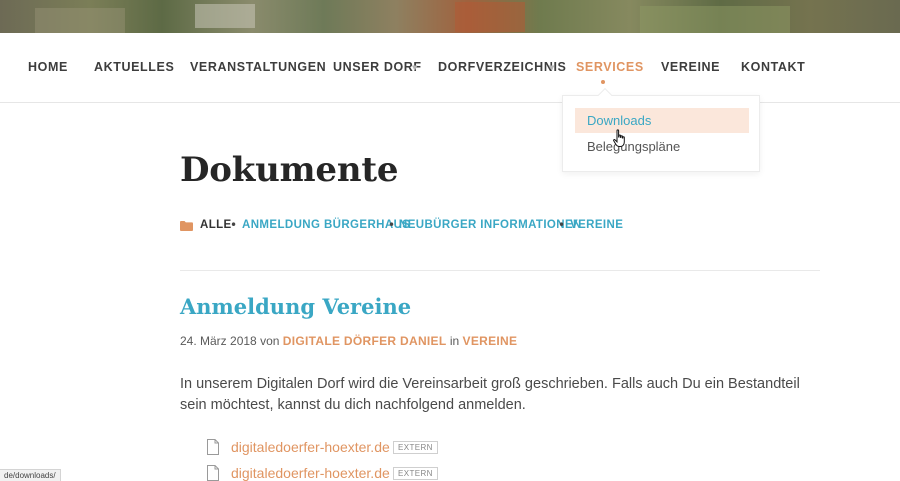 This screenshot has height=481, width=900. Describe the element at coordinates (490, 225) in the screenshot. I see `filter-neubuerger-informationen: NEUBÜRGER INFORMATIONEN` at that location.